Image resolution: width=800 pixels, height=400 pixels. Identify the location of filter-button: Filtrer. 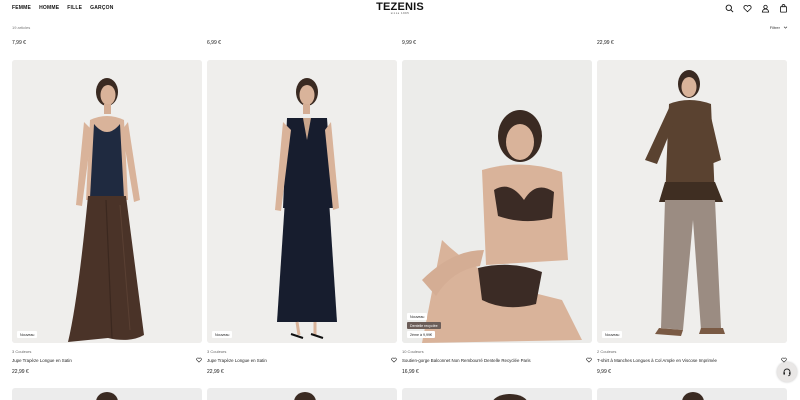
(779, 27).